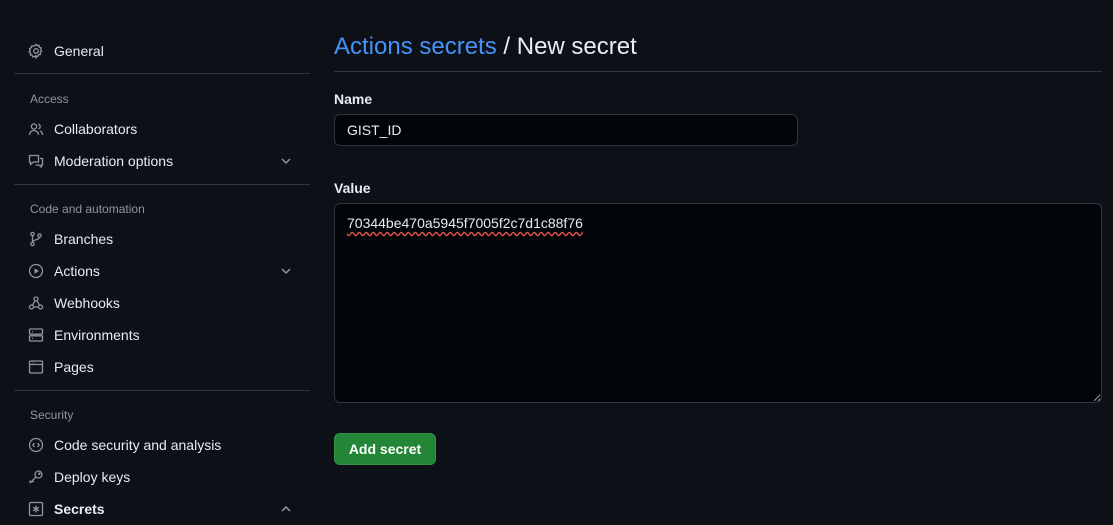 This screenshot has width=1113, height=525. Describe the element at coordinates (92, 477) in the screenshot. I see `sidebar-item-label: Deploy keys` at that location.